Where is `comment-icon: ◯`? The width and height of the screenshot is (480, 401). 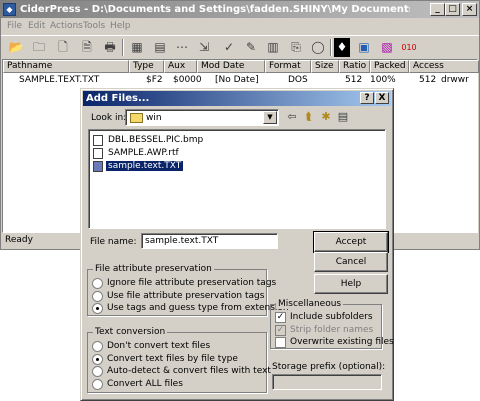
comment-icon: ◯ is located at coordinates (318, 47).